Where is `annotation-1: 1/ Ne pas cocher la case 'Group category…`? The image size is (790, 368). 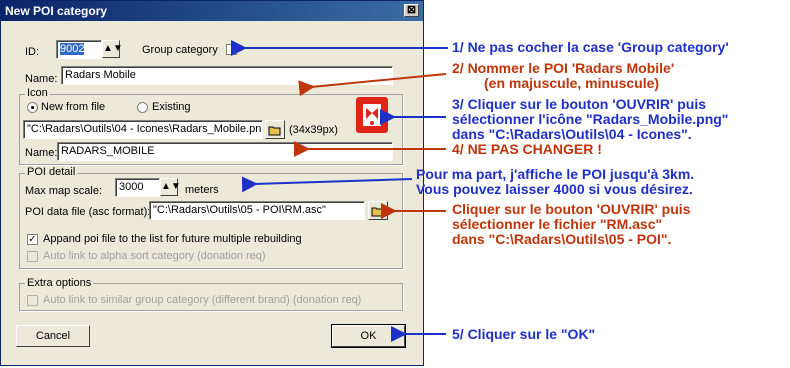
annotation-1: 1/ Ne pas cocher la case 'Group category… is located at coordinates (590, 47).